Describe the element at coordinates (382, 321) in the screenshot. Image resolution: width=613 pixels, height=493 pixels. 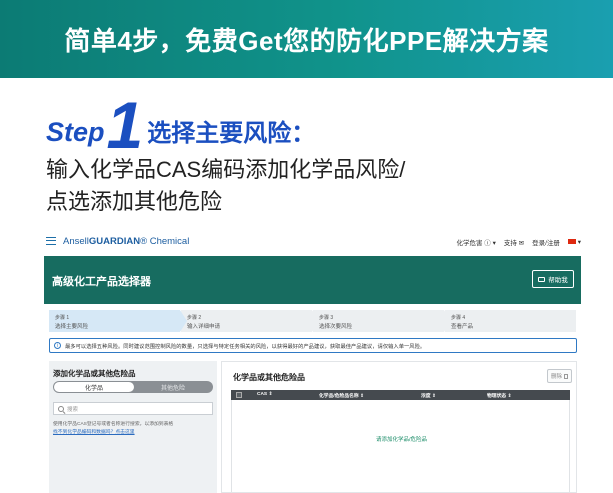
I see `stepper-step-3: 步骤 3 选择次要风险` at that location.